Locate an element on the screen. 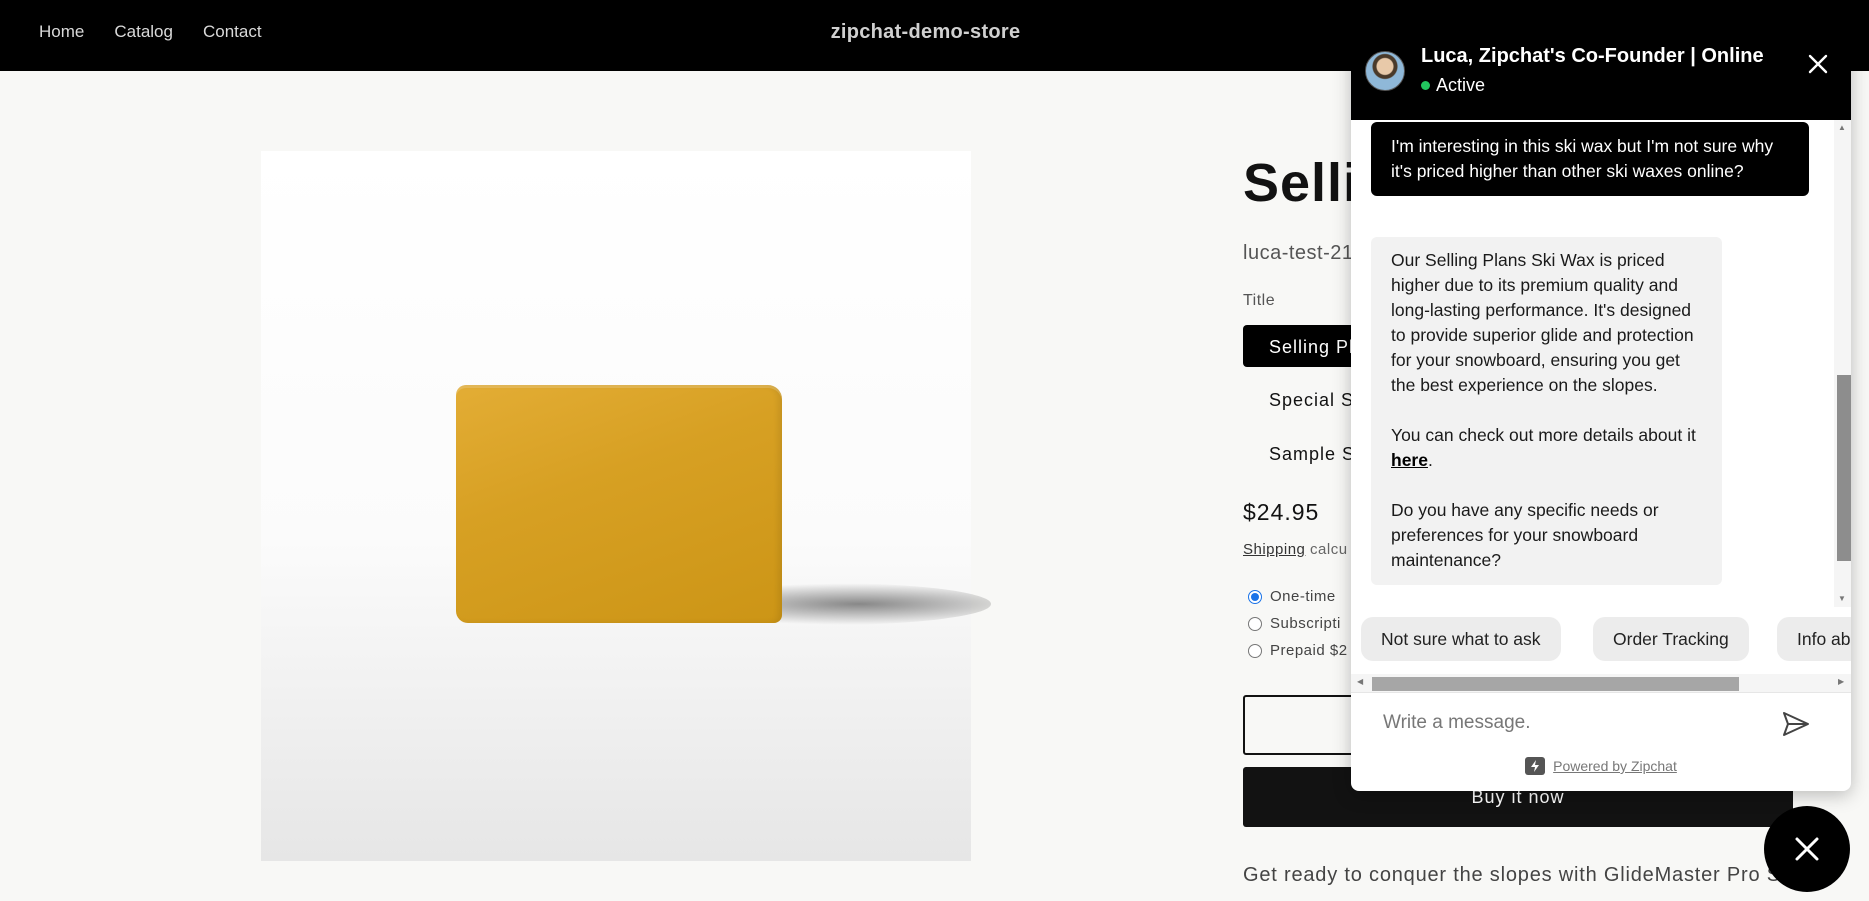 This screenshot has width=1869, height=901. vertical-scrollbar: ▲ ▼ is located at coordinates (1842, 363).